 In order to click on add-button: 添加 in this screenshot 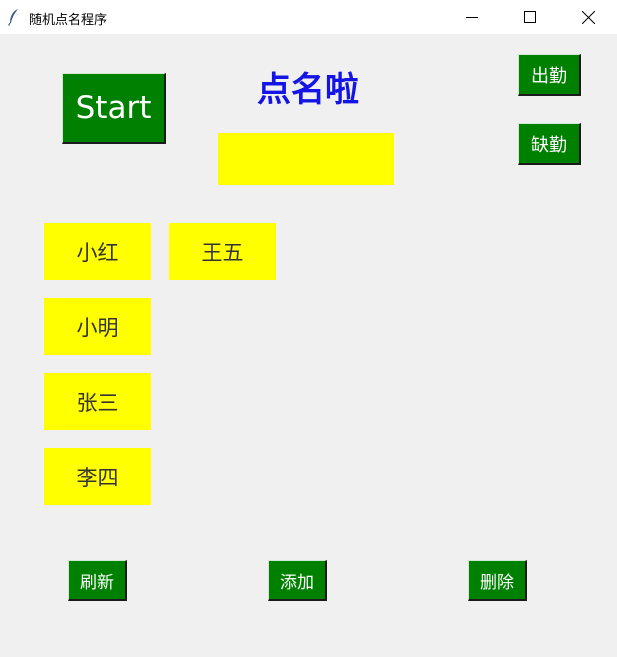, I will do `click(297, 580)`.